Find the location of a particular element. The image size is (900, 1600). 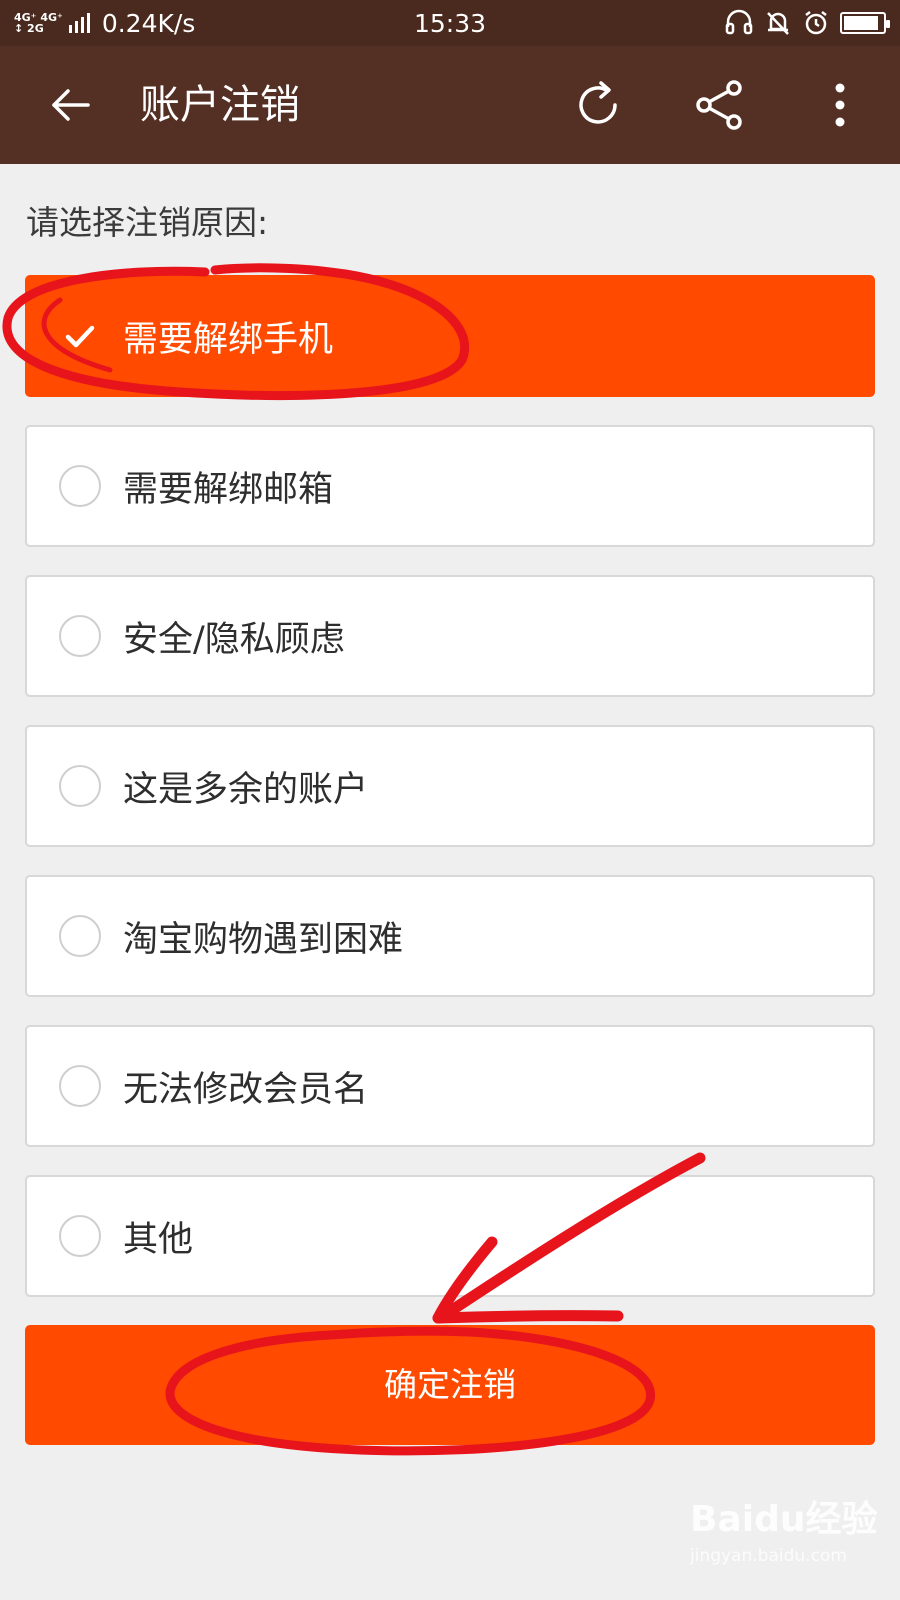

baidu-jingyan-watermark: Baidu经验 jingyan.baidu.com is located at coordinates (785, 1535).